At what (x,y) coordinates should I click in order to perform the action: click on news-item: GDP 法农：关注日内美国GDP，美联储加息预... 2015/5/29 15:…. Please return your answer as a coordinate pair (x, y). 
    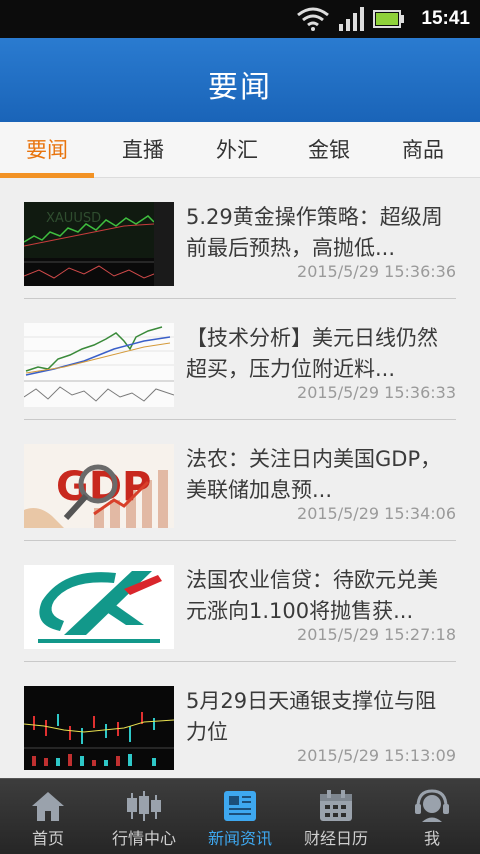
    Looking at the image, I should click on (240, 480).